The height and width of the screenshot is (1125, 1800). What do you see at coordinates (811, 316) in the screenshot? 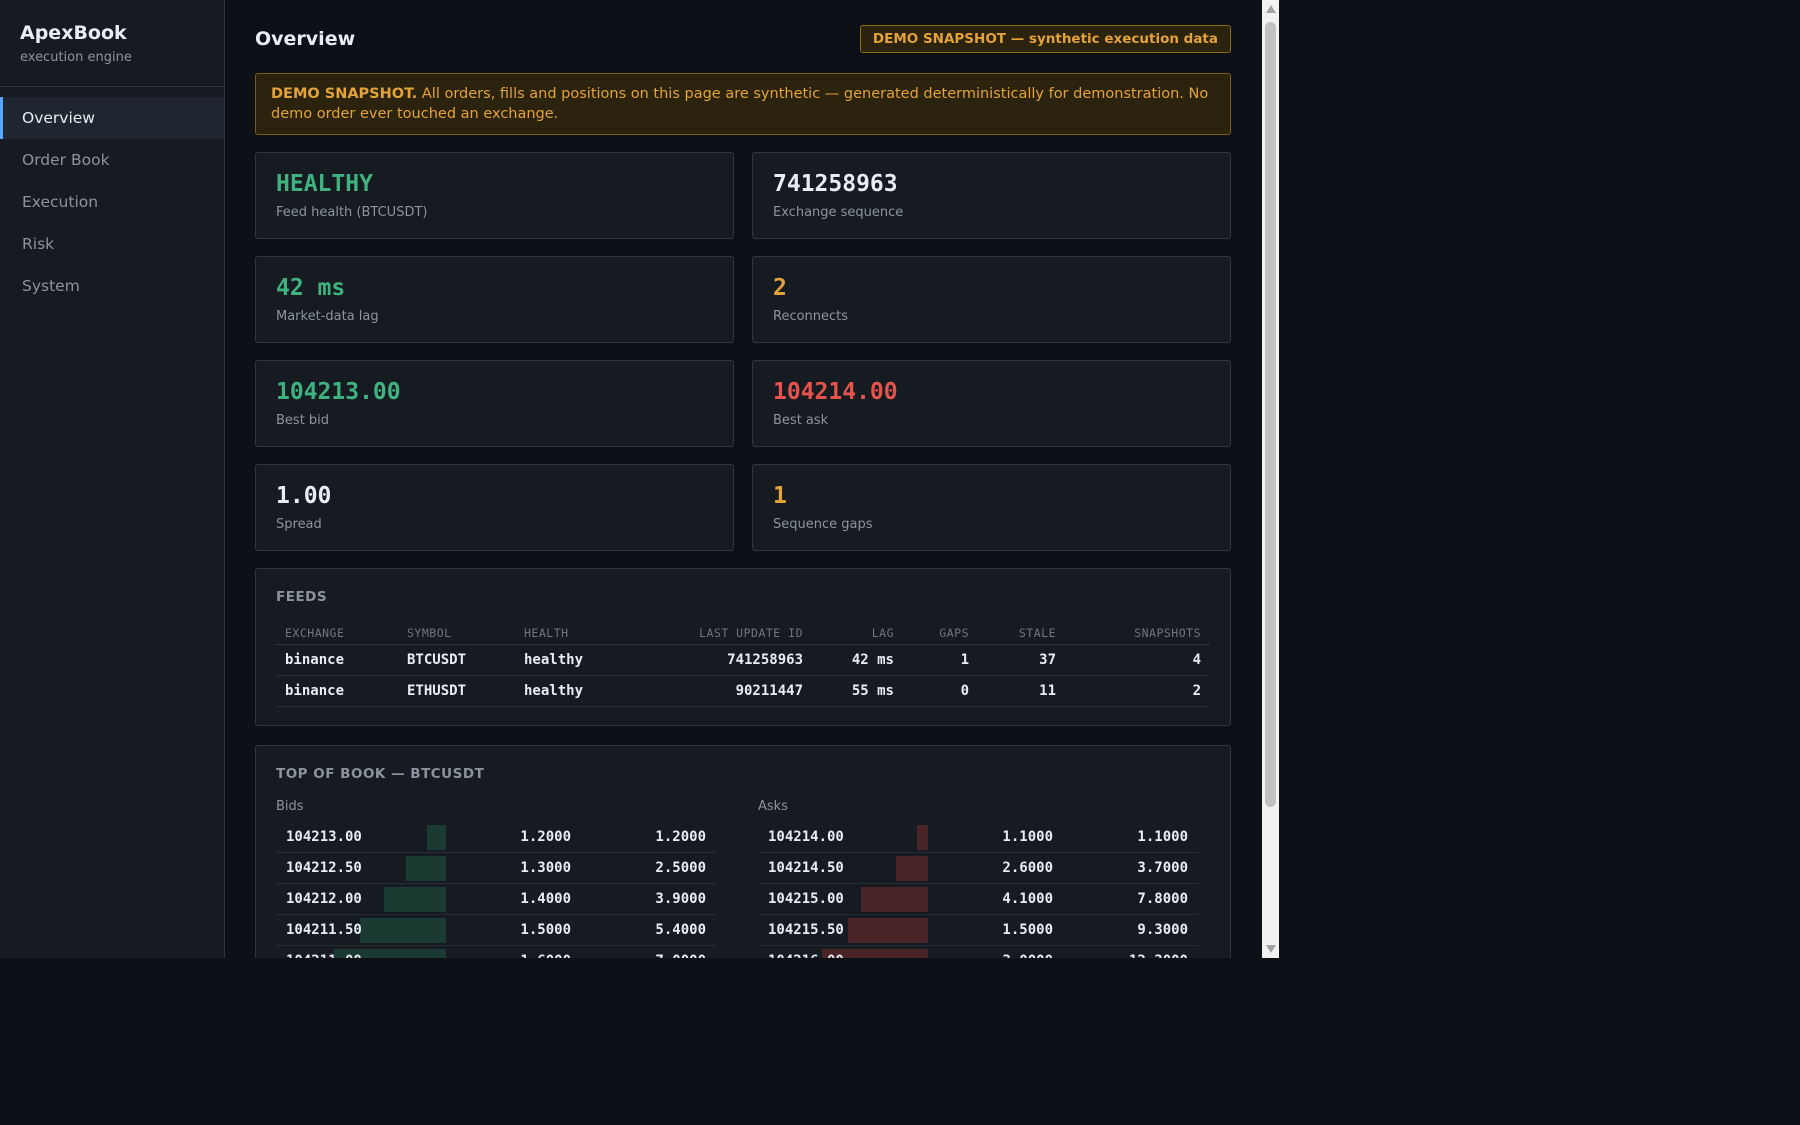
I see `card-label: Reconnects` at bounding box center [811, 316].